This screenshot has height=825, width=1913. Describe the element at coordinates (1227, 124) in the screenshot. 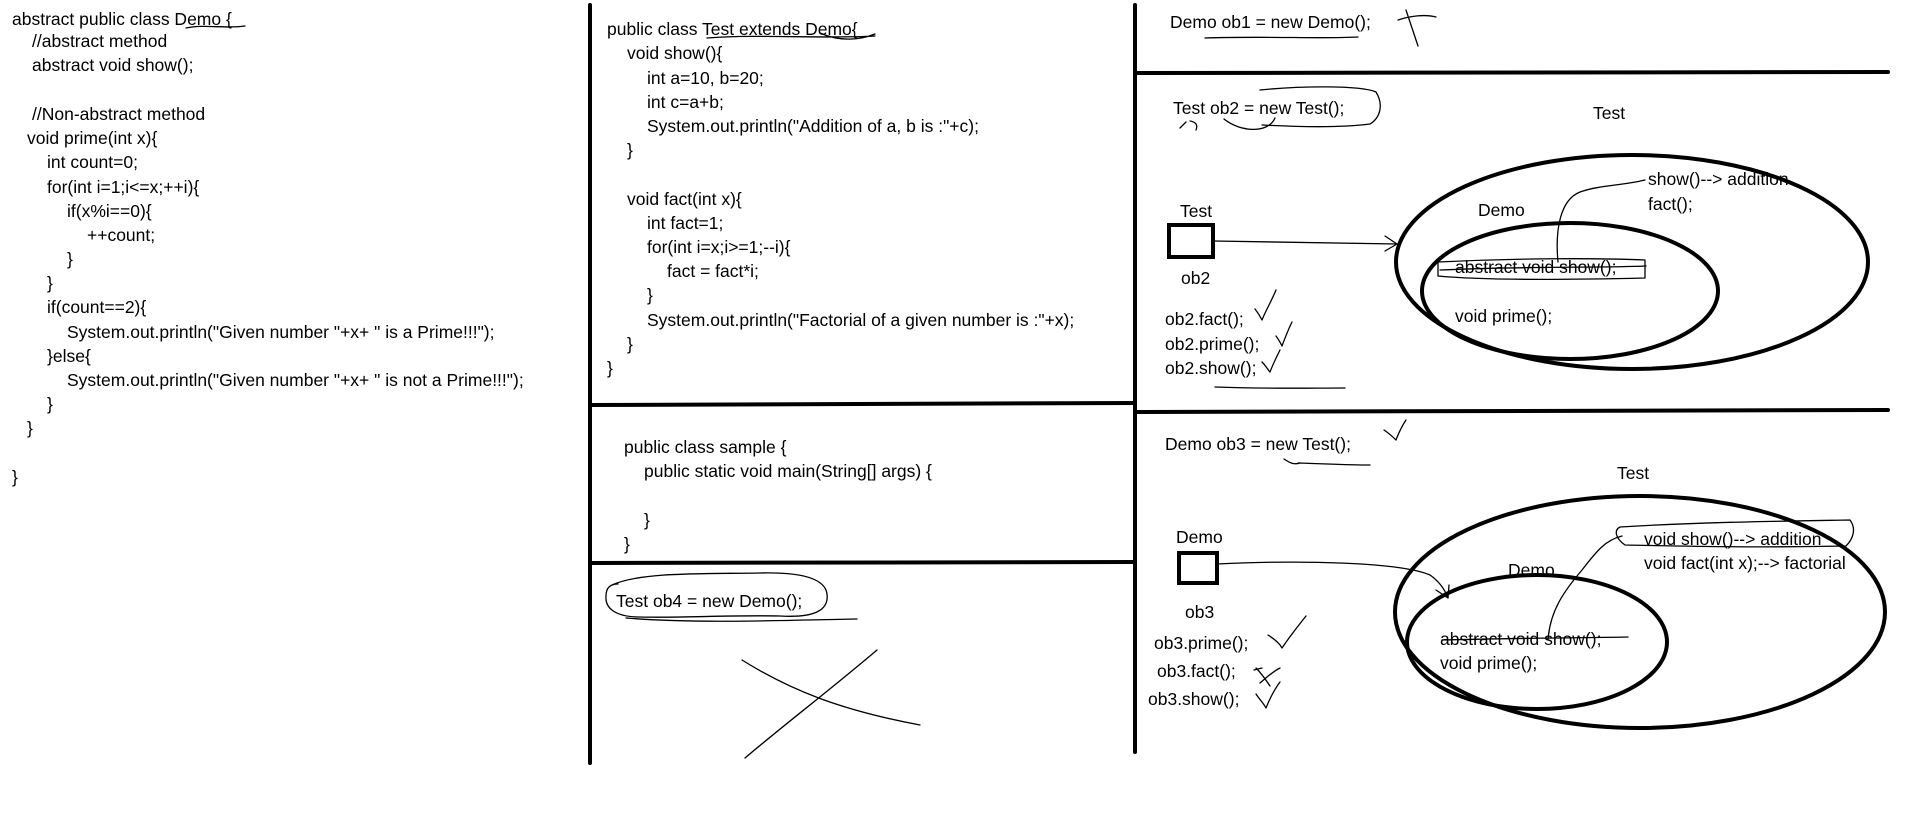

I see `ob2-curved-arrow` at that location.